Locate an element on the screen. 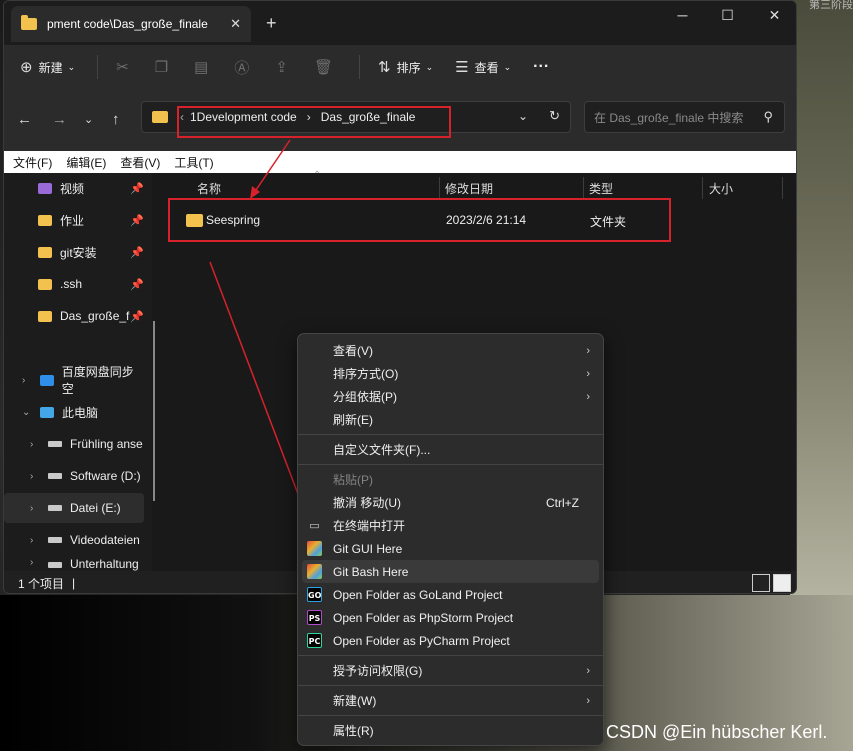 This screenshot has height=751, width=853. menu-item-phpstorm: PS Open Folder as PhpStorm Project is located at coordinates (450, 617).